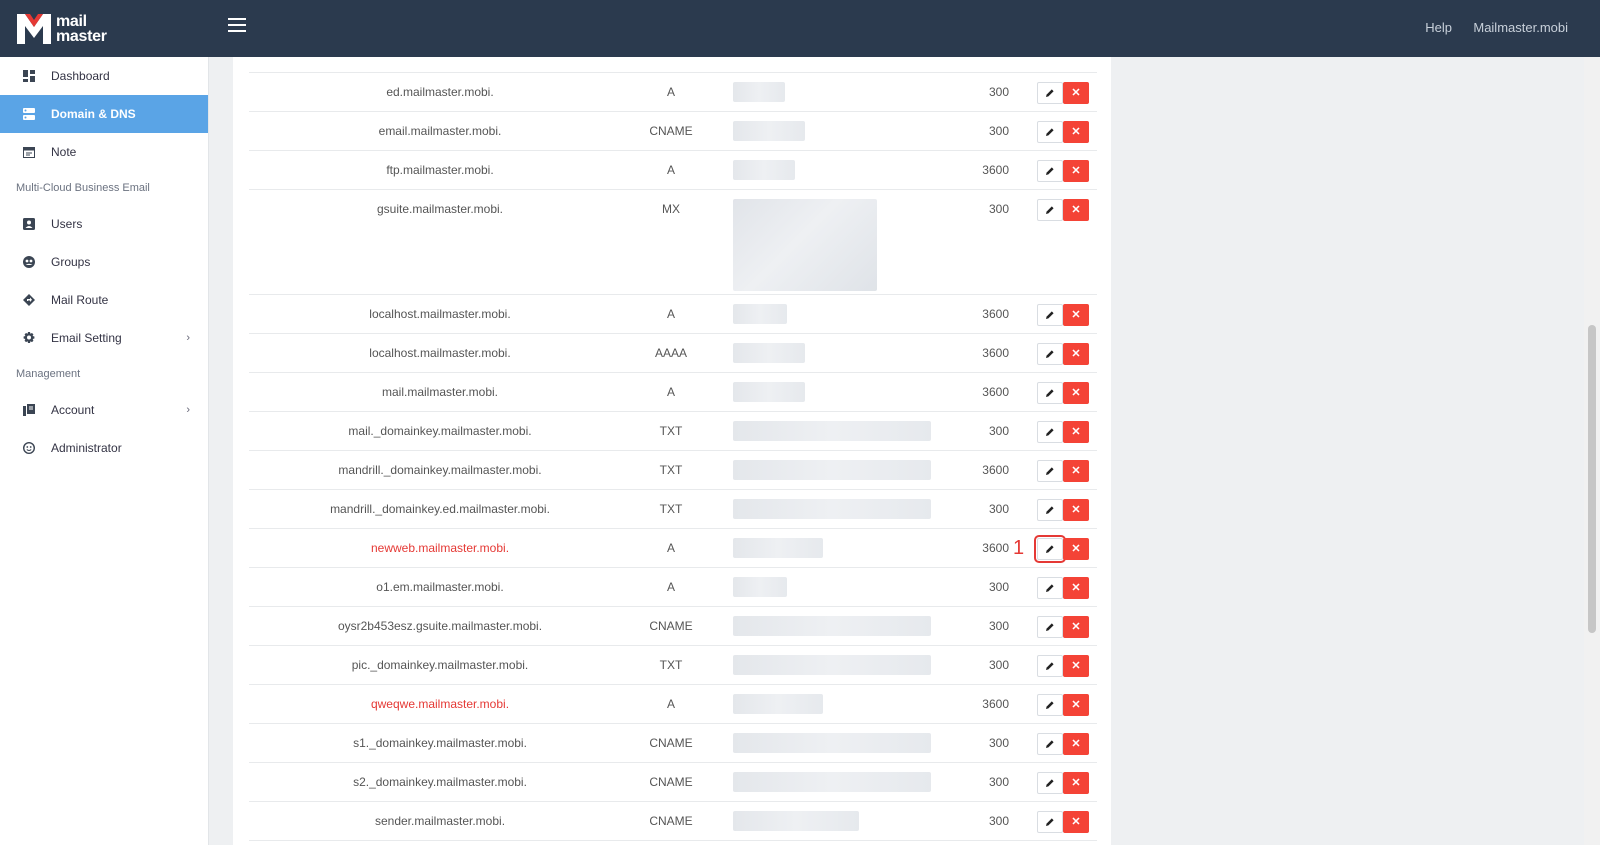 The width and height of the screenshot is (1600, 845). What do you see at coordinates (104, 262) in the screenshot?
I see `sidebar-item-groups: Groups` at bounding box center [104, 262].